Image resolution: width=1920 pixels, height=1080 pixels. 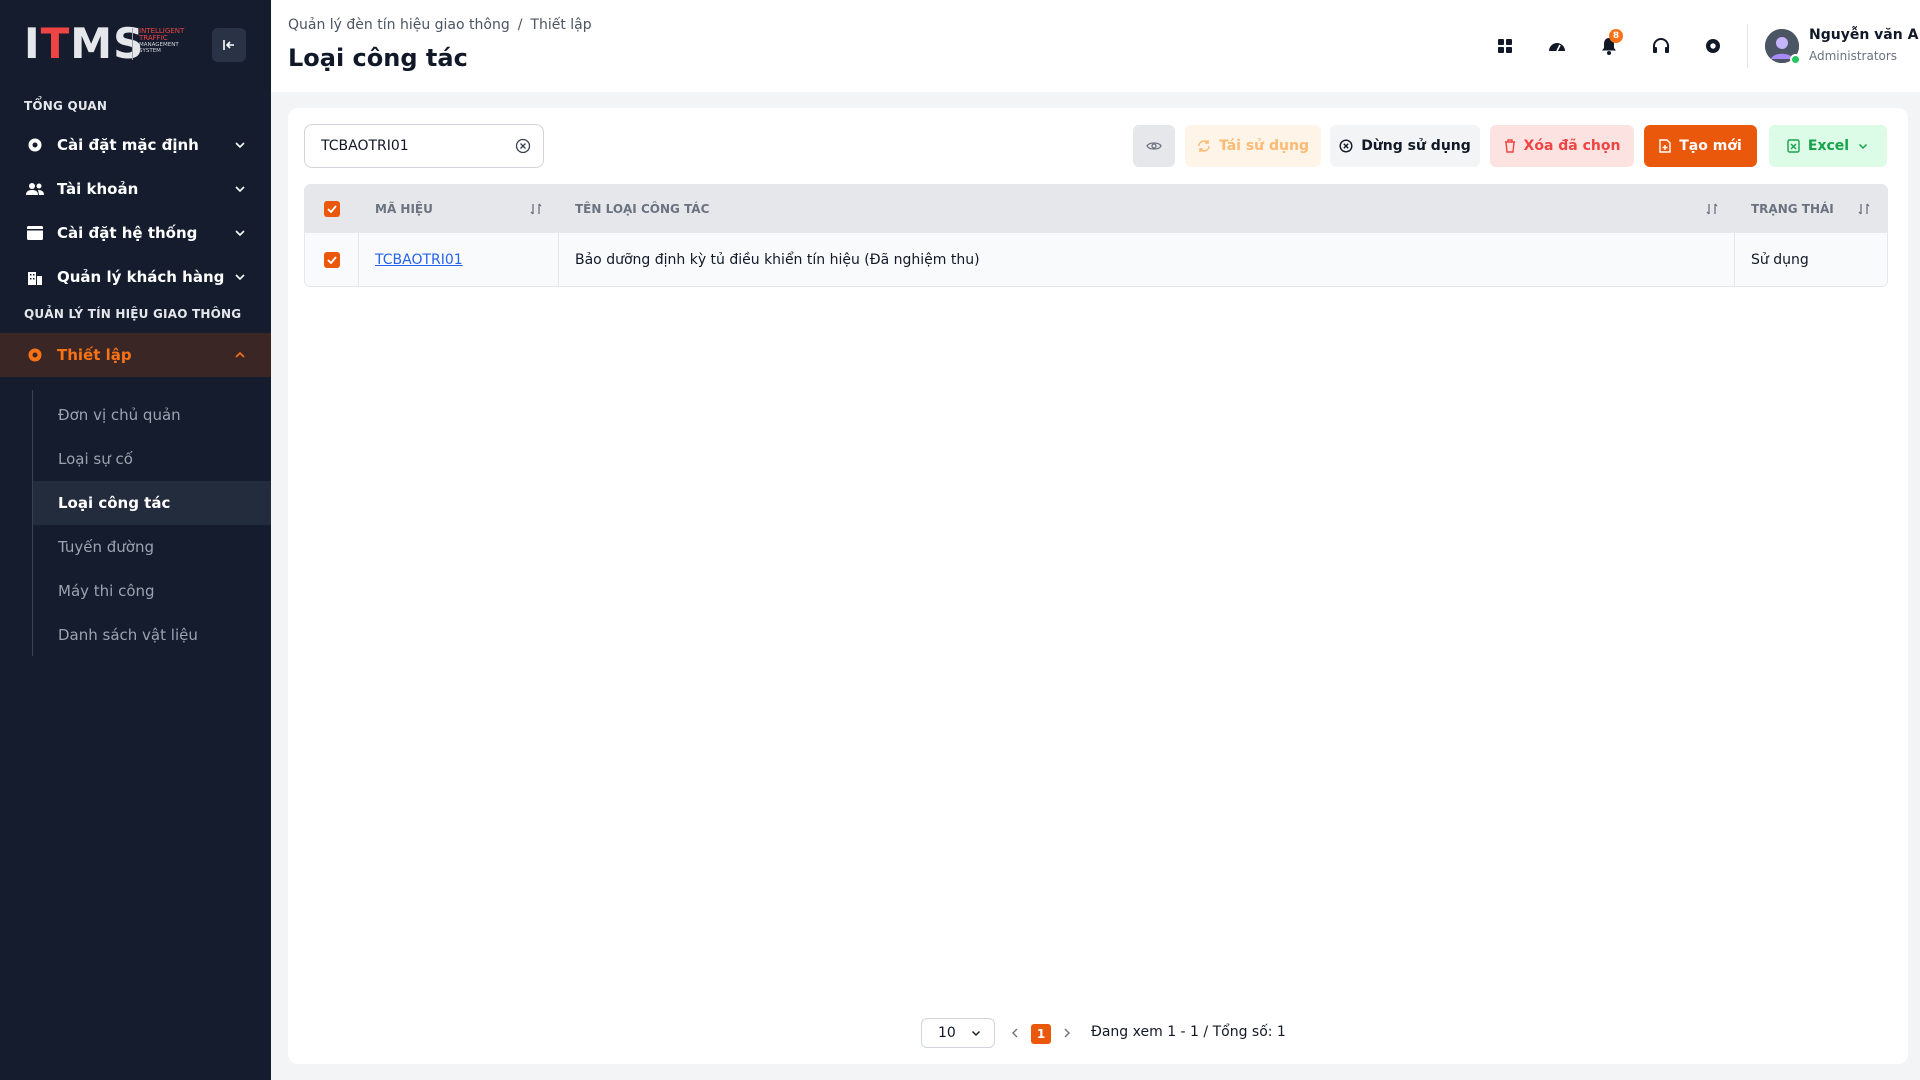 I want to click on breadcrumb-root: Quản lý đèn tín hiệu giao thông, so click(x=399, y=25).